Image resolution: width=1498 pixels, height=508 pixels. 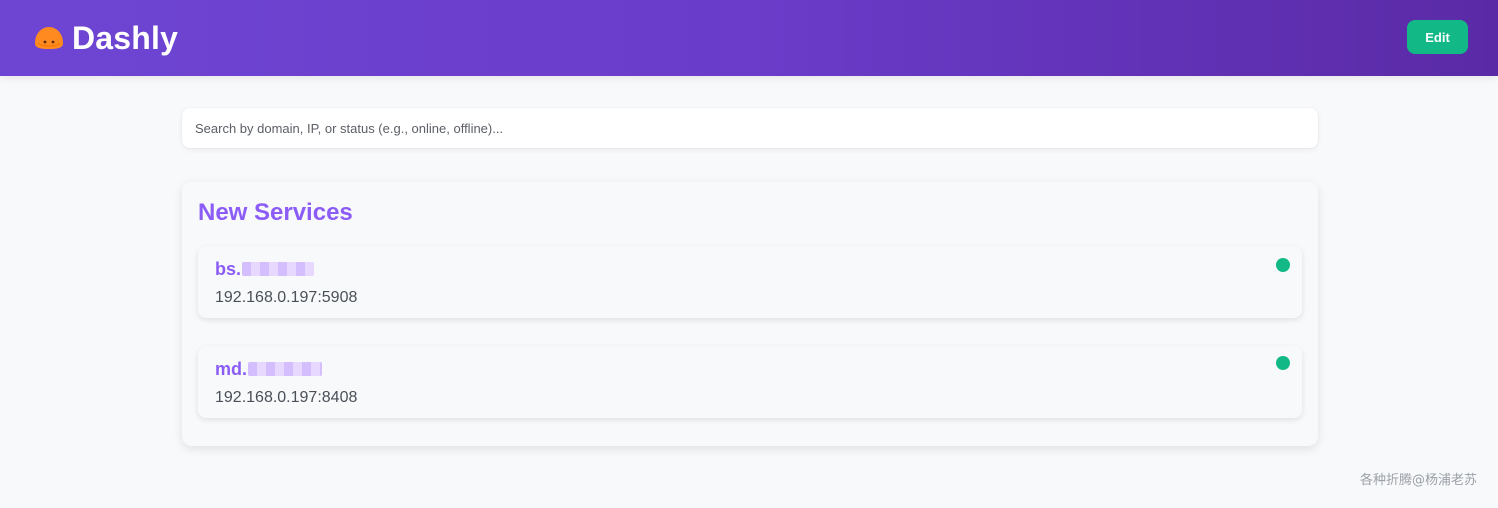 I want to click on service-card: md. 192.168.0.197:8408, so click(x=750, y=382).